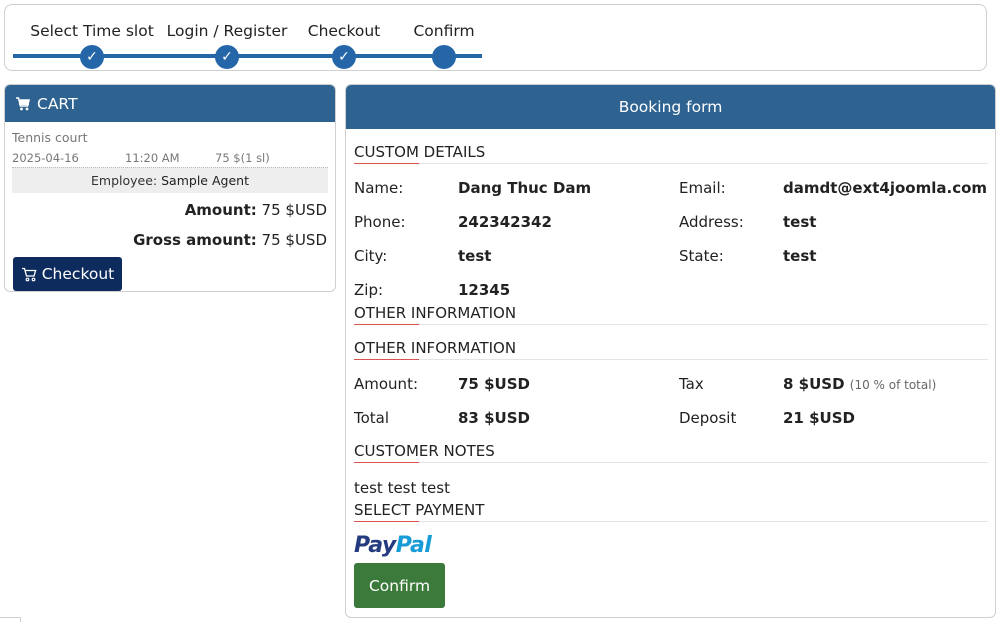 Image resolution: width=999 pixels, height=622 pixels. What do you see at coordinates (369, 290) in the screenshot?
I see `zip-label: Zip:` at bounding box center [369, 290].